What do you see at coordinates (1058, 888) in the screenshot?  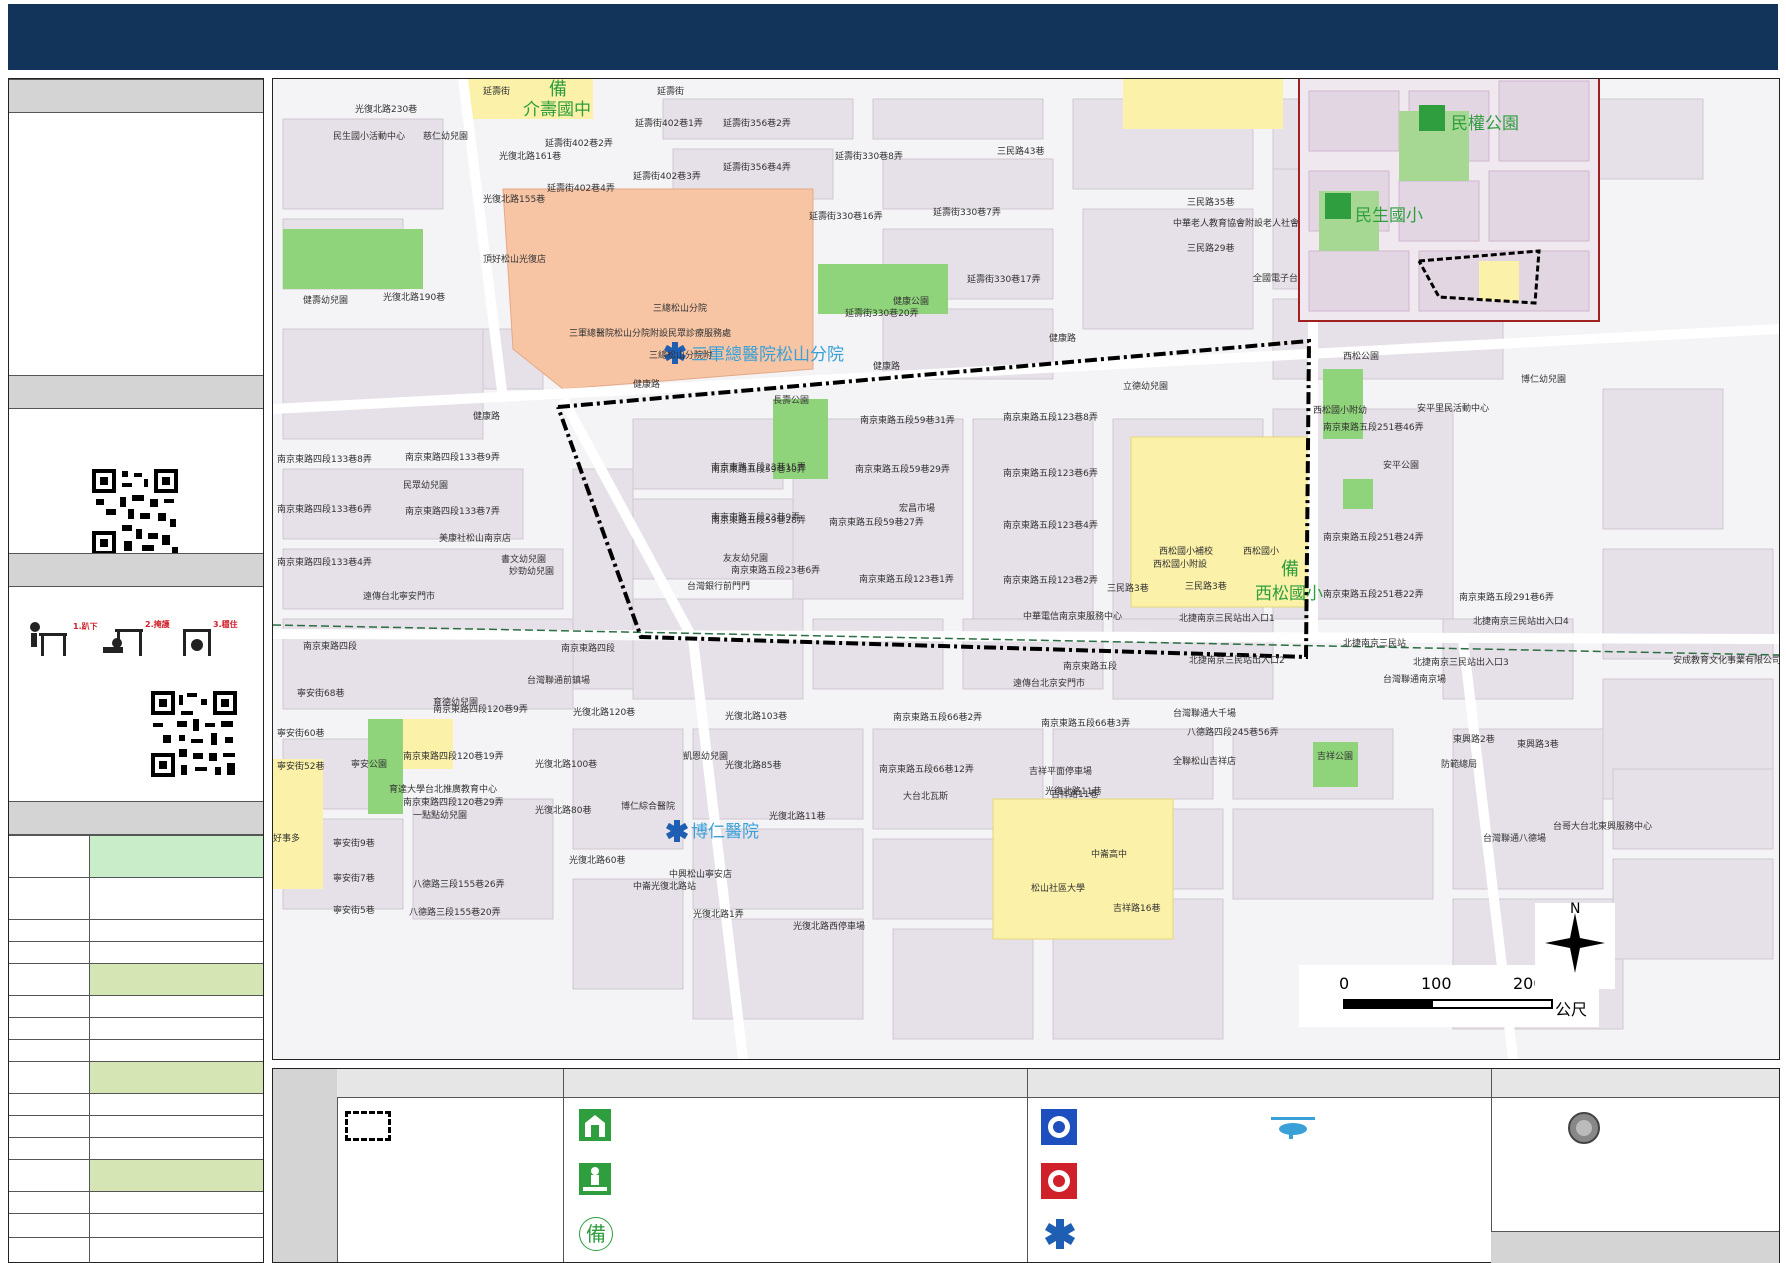 I see `poi-label: 松山社區大學` at bounding box center [1058, 888].